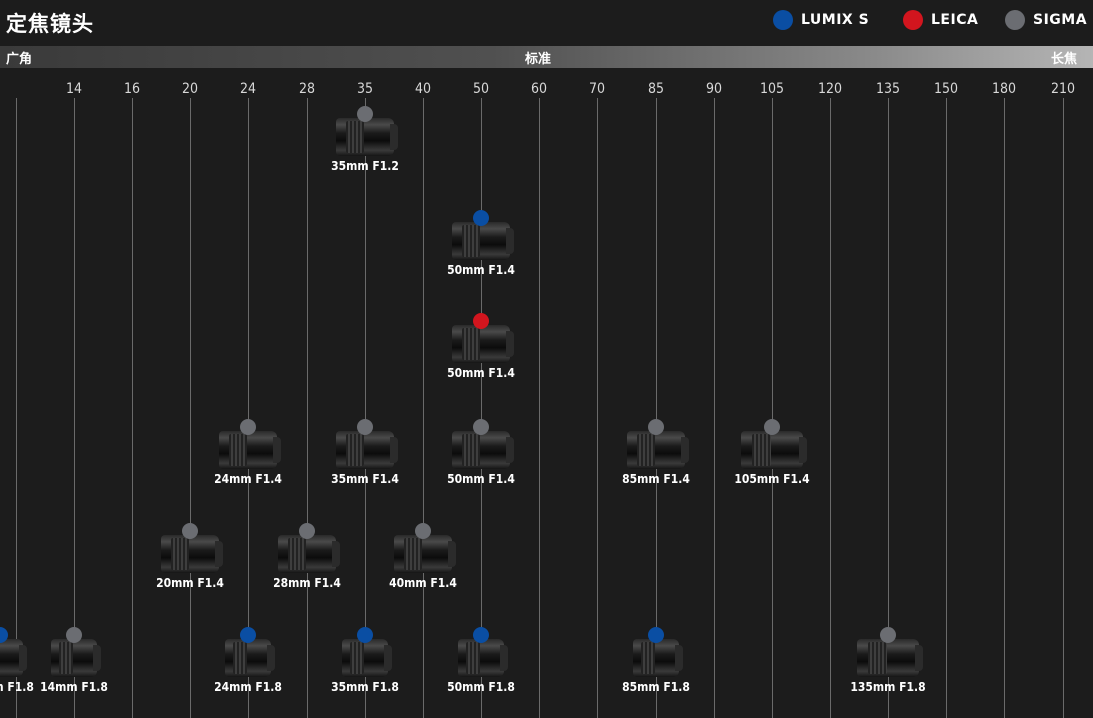  Describe the element at coordinates (946, 89) in the screenshot. I see `tick-label-150: 150` at that location.